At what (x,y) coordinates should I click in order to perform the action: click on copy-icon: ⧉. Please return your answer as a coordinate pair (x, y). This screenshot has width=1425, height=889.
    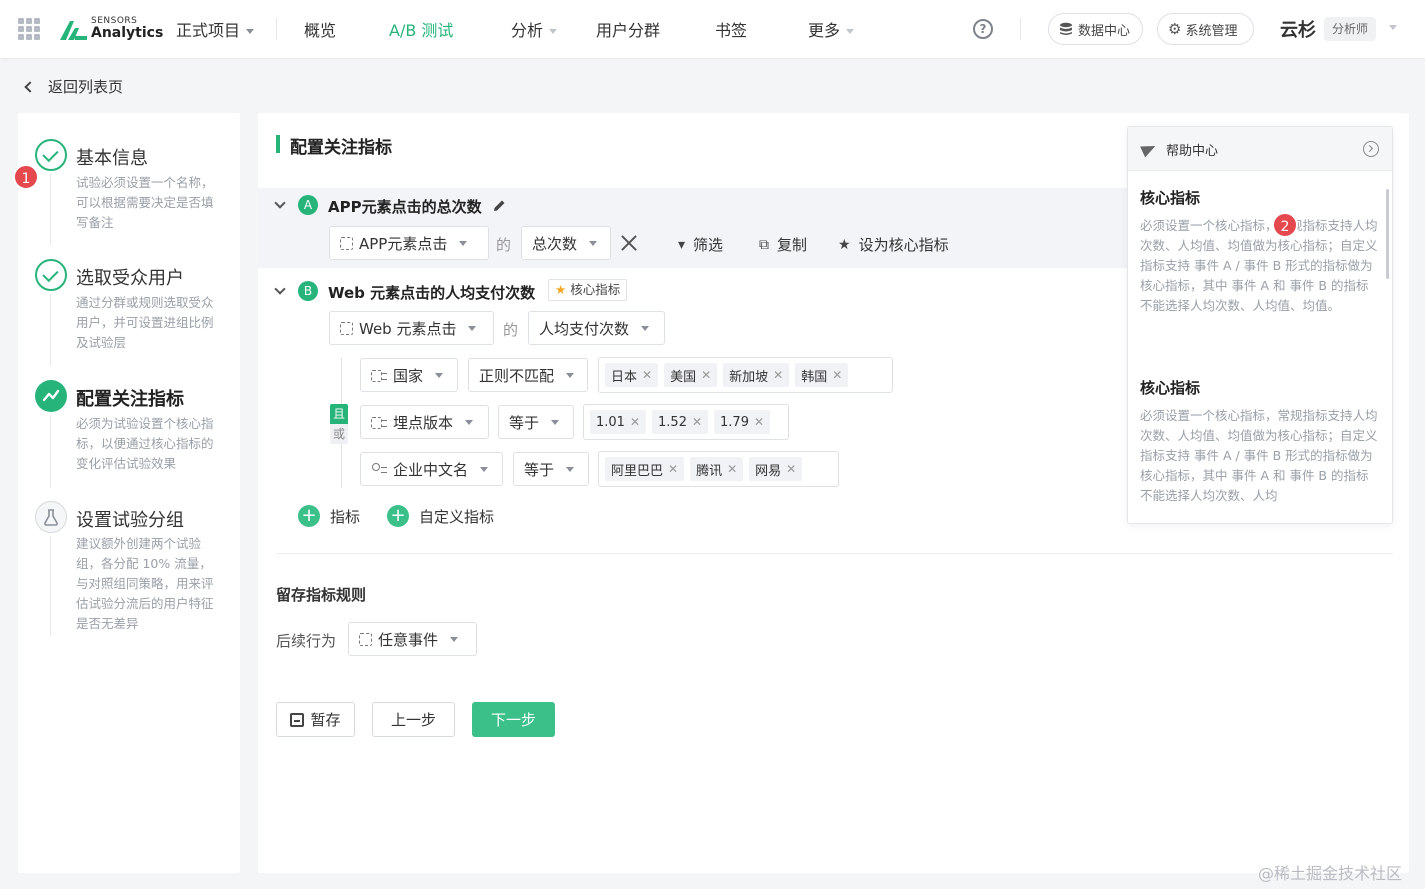
    Looking at the image, I should click on (764, 244).